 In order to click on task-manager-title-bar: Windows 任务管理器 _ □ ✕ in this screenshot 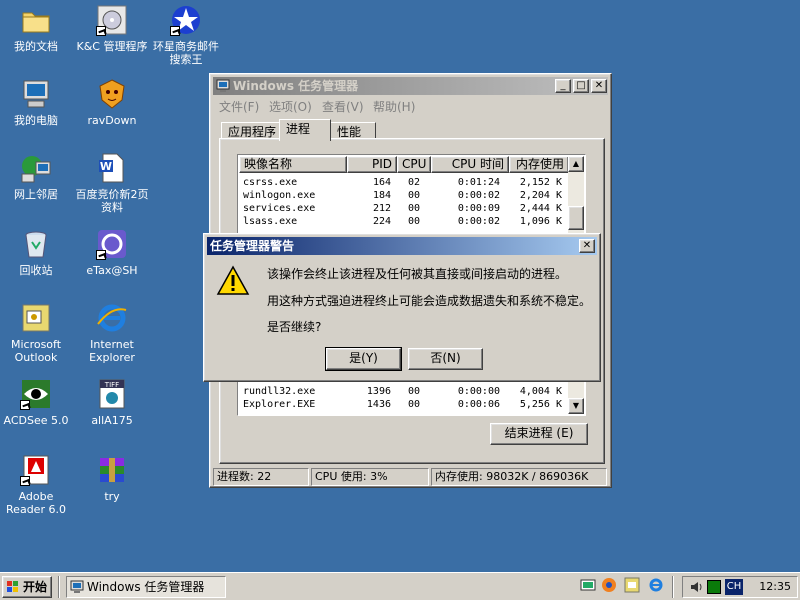, I will do `click(410, 86)`.